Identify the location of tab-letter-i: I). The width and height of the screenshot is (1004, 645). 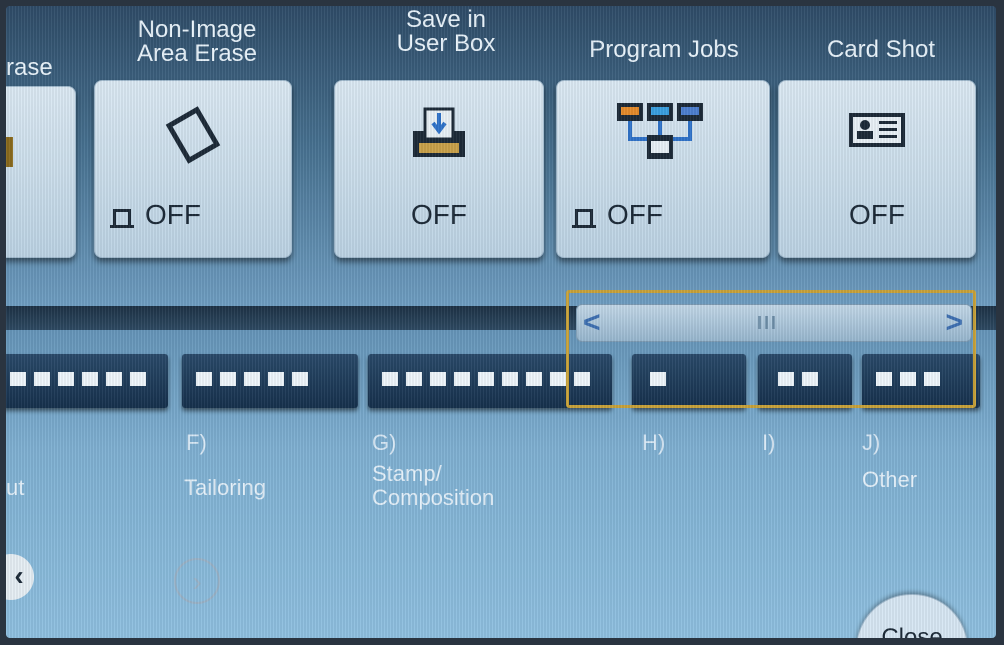
(769, 442).